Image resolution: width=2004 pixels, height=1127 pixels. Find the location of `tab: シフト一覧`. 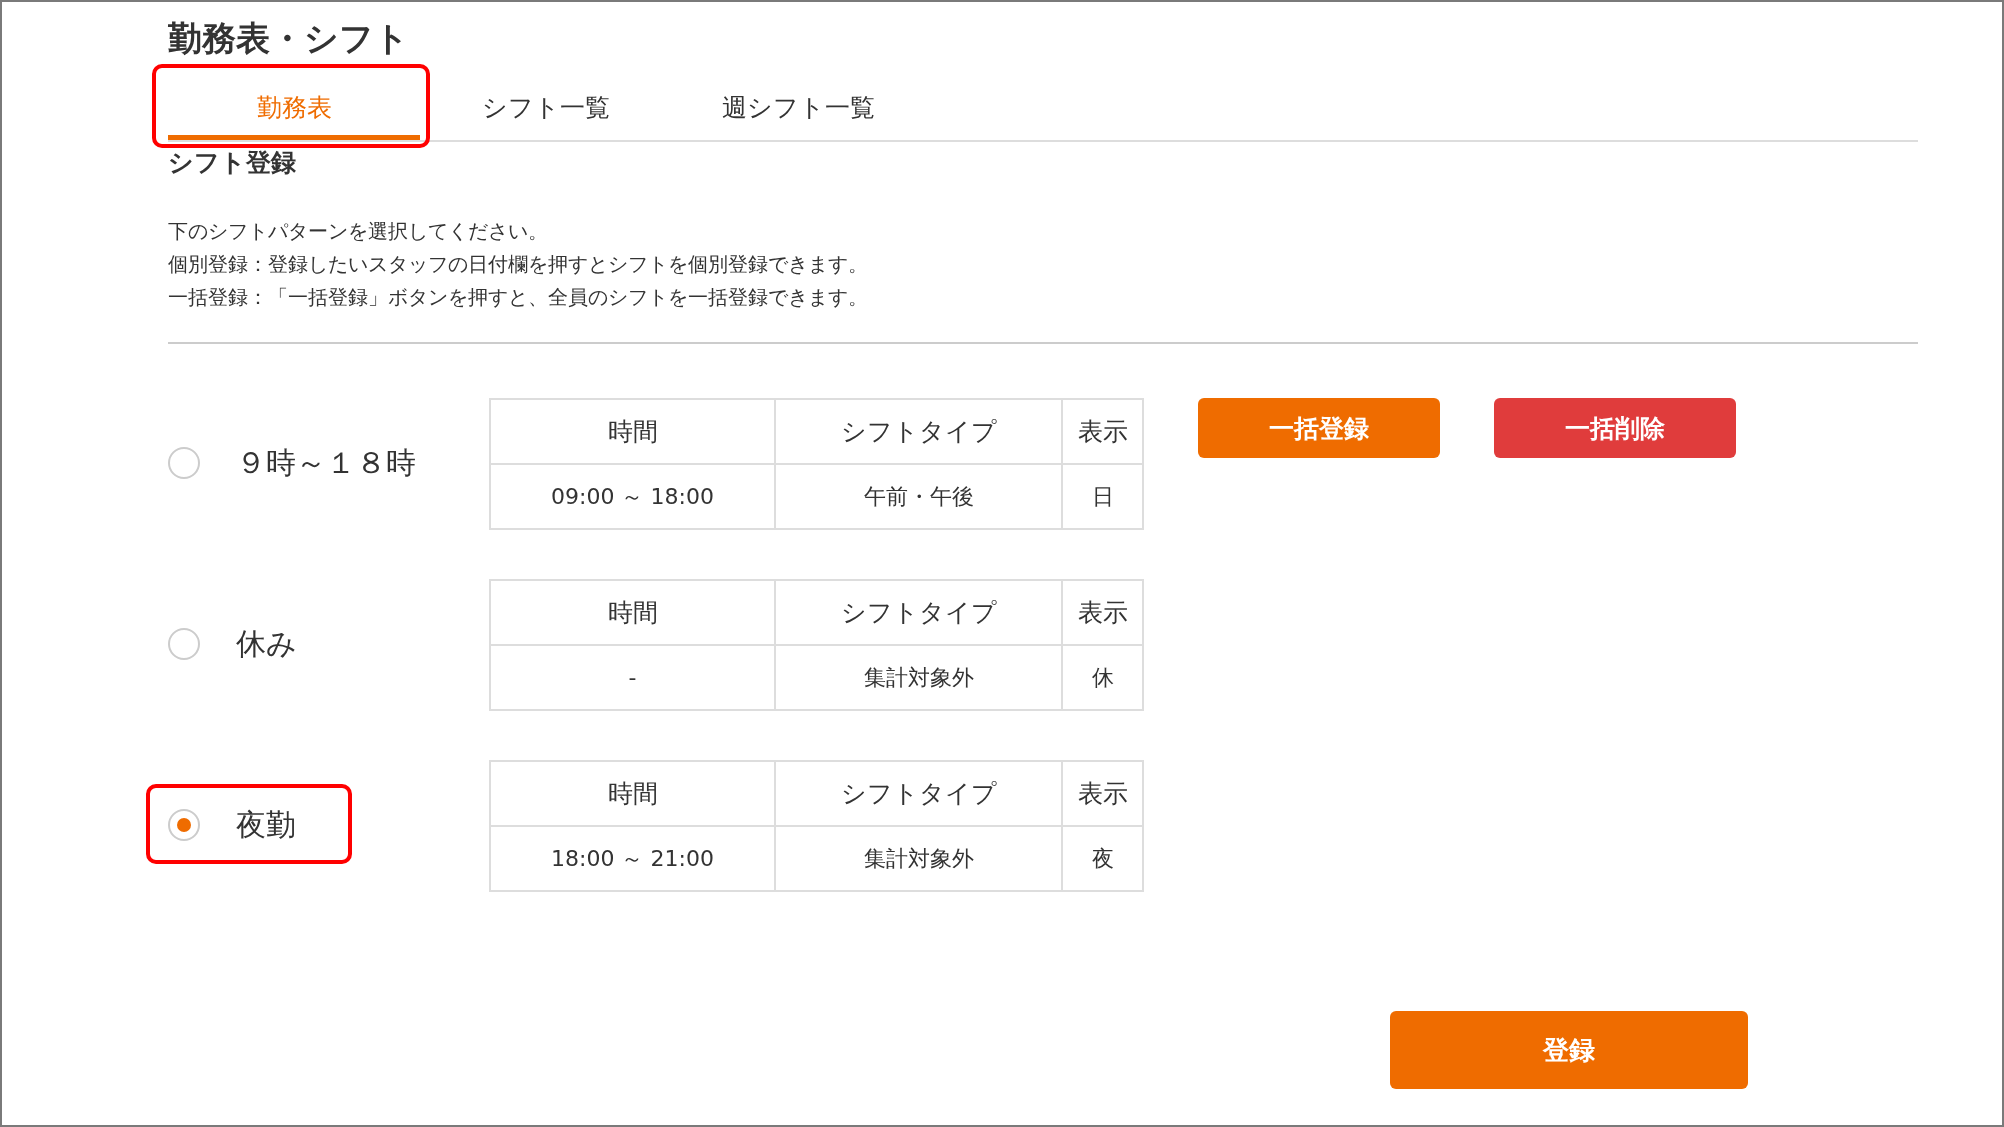

tab: シフト一覧 is located at coordinates (546, 110).